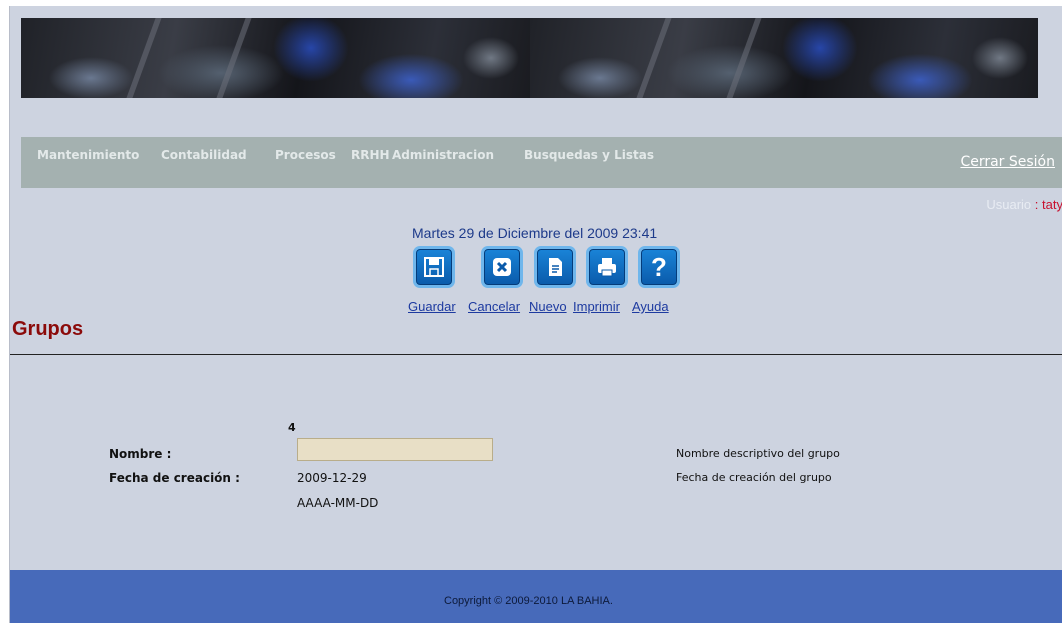 Image resolution: width=1062 pixels, height=623 pixels. Describe the element at coordinates (395, 449) in the screenshot. I see `nombre-input` at that location.